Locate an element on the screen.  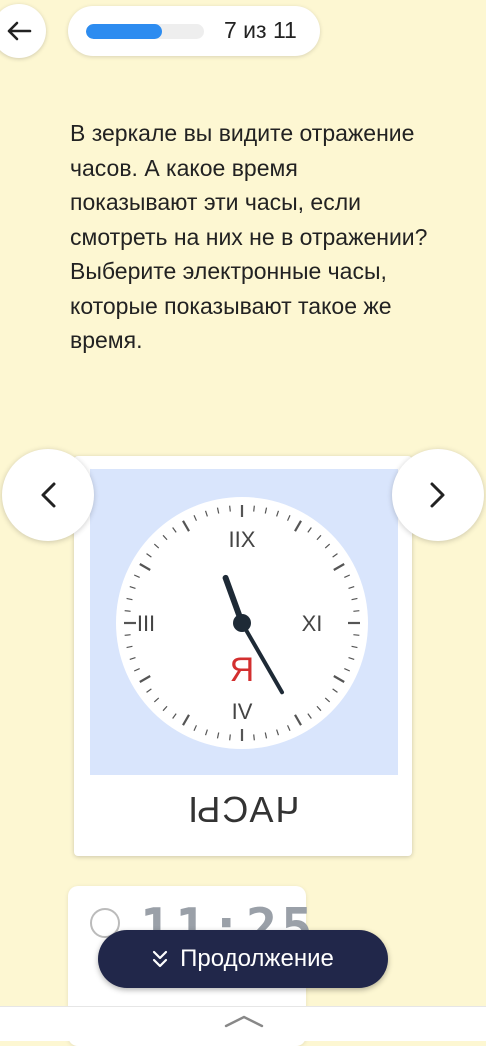
next-button is located at coordinates (438, 495).